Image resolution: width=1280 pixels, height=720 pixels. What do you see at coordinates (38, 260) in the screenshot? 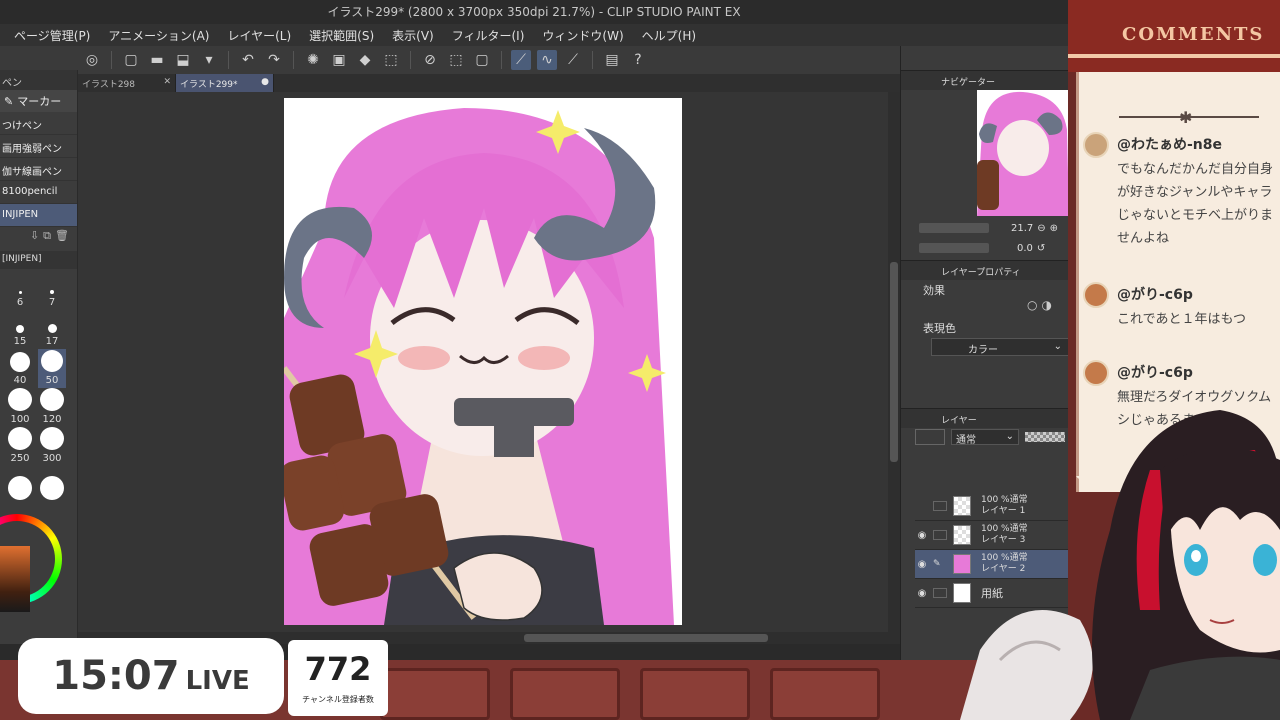
I see `brush-size-header: [INJIPEN]` at bounding box center [38, 260].